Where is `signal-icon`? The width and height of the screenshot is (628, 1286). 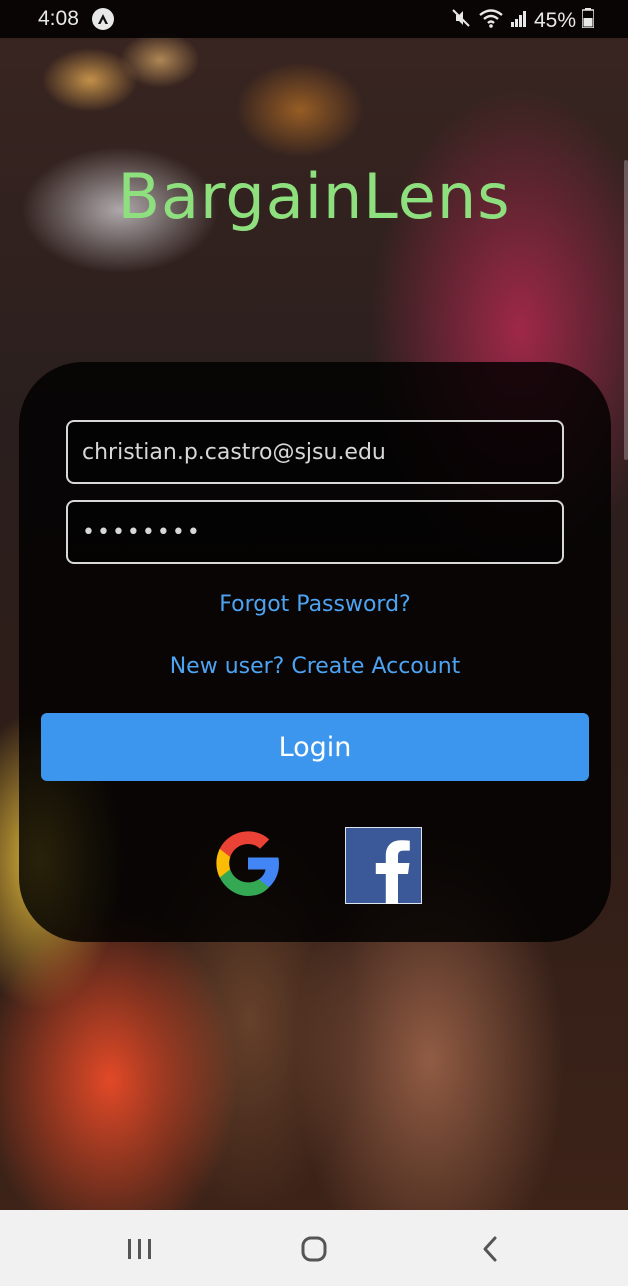
signal-icon is located at coordinates (519, 21).